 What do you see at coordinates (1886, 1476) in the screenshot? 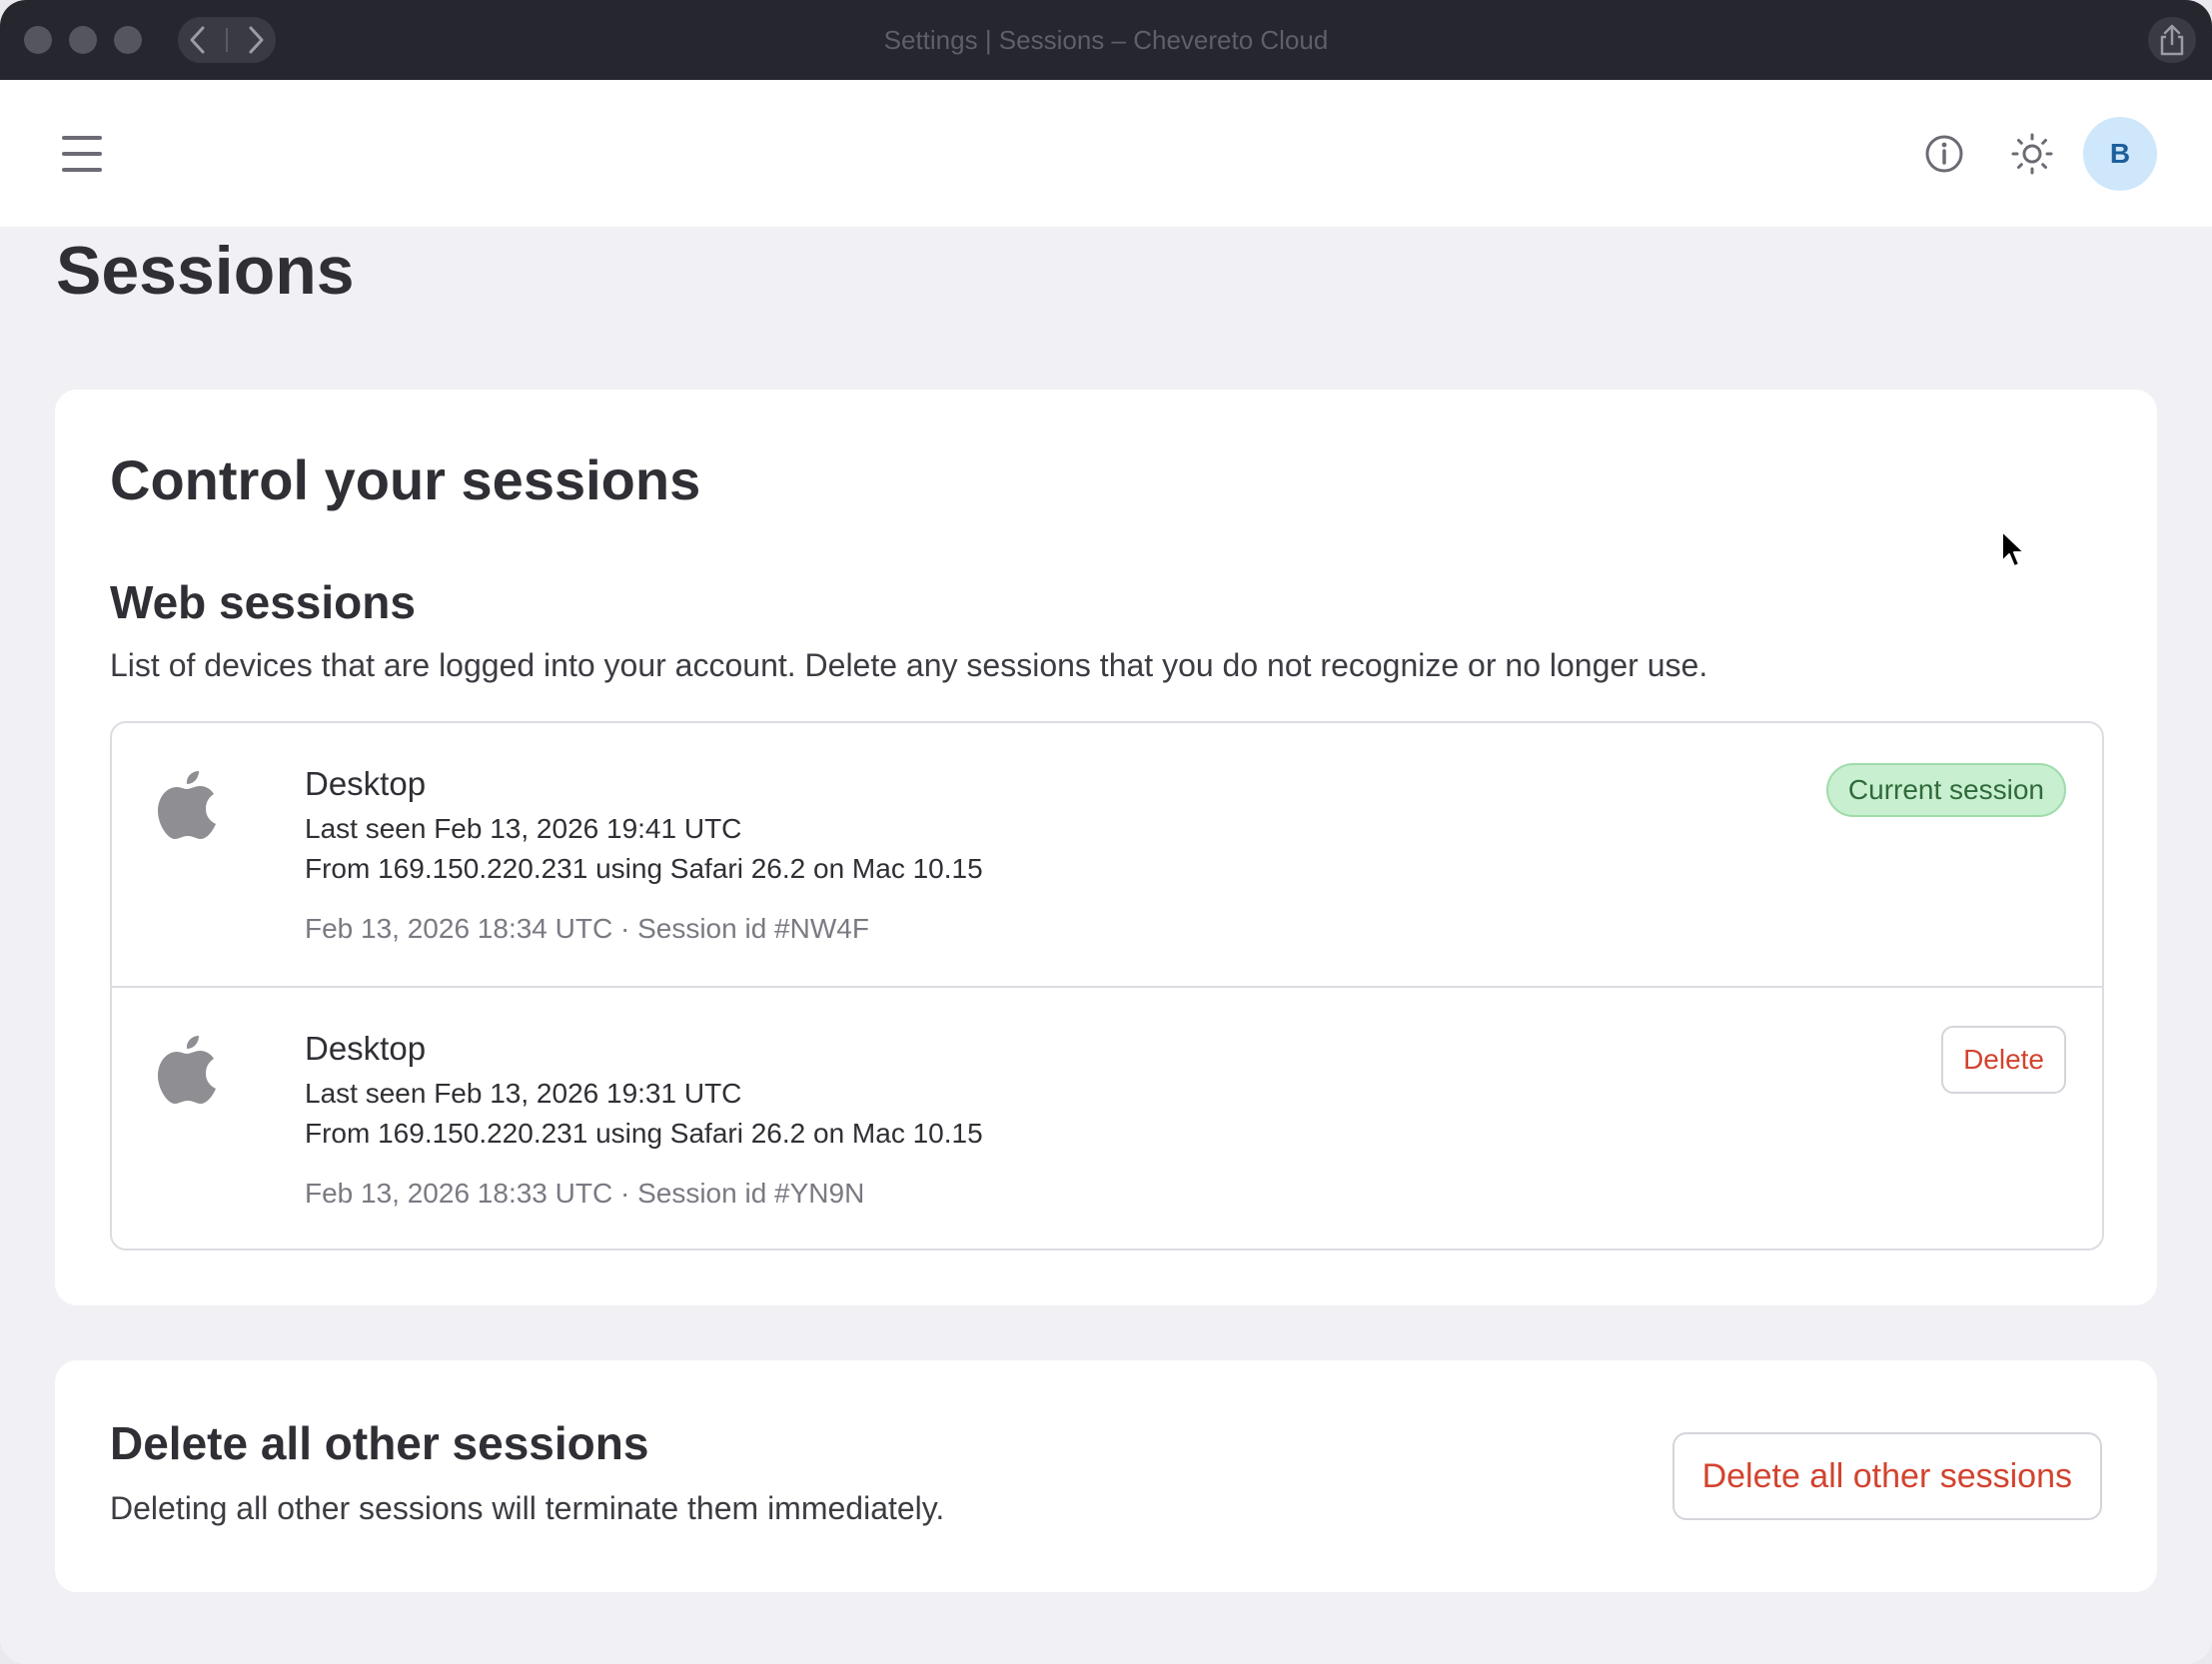
I see `delete-all-other-sessions-button: Delete all other sessions` at bounding box center [1886, 1476].